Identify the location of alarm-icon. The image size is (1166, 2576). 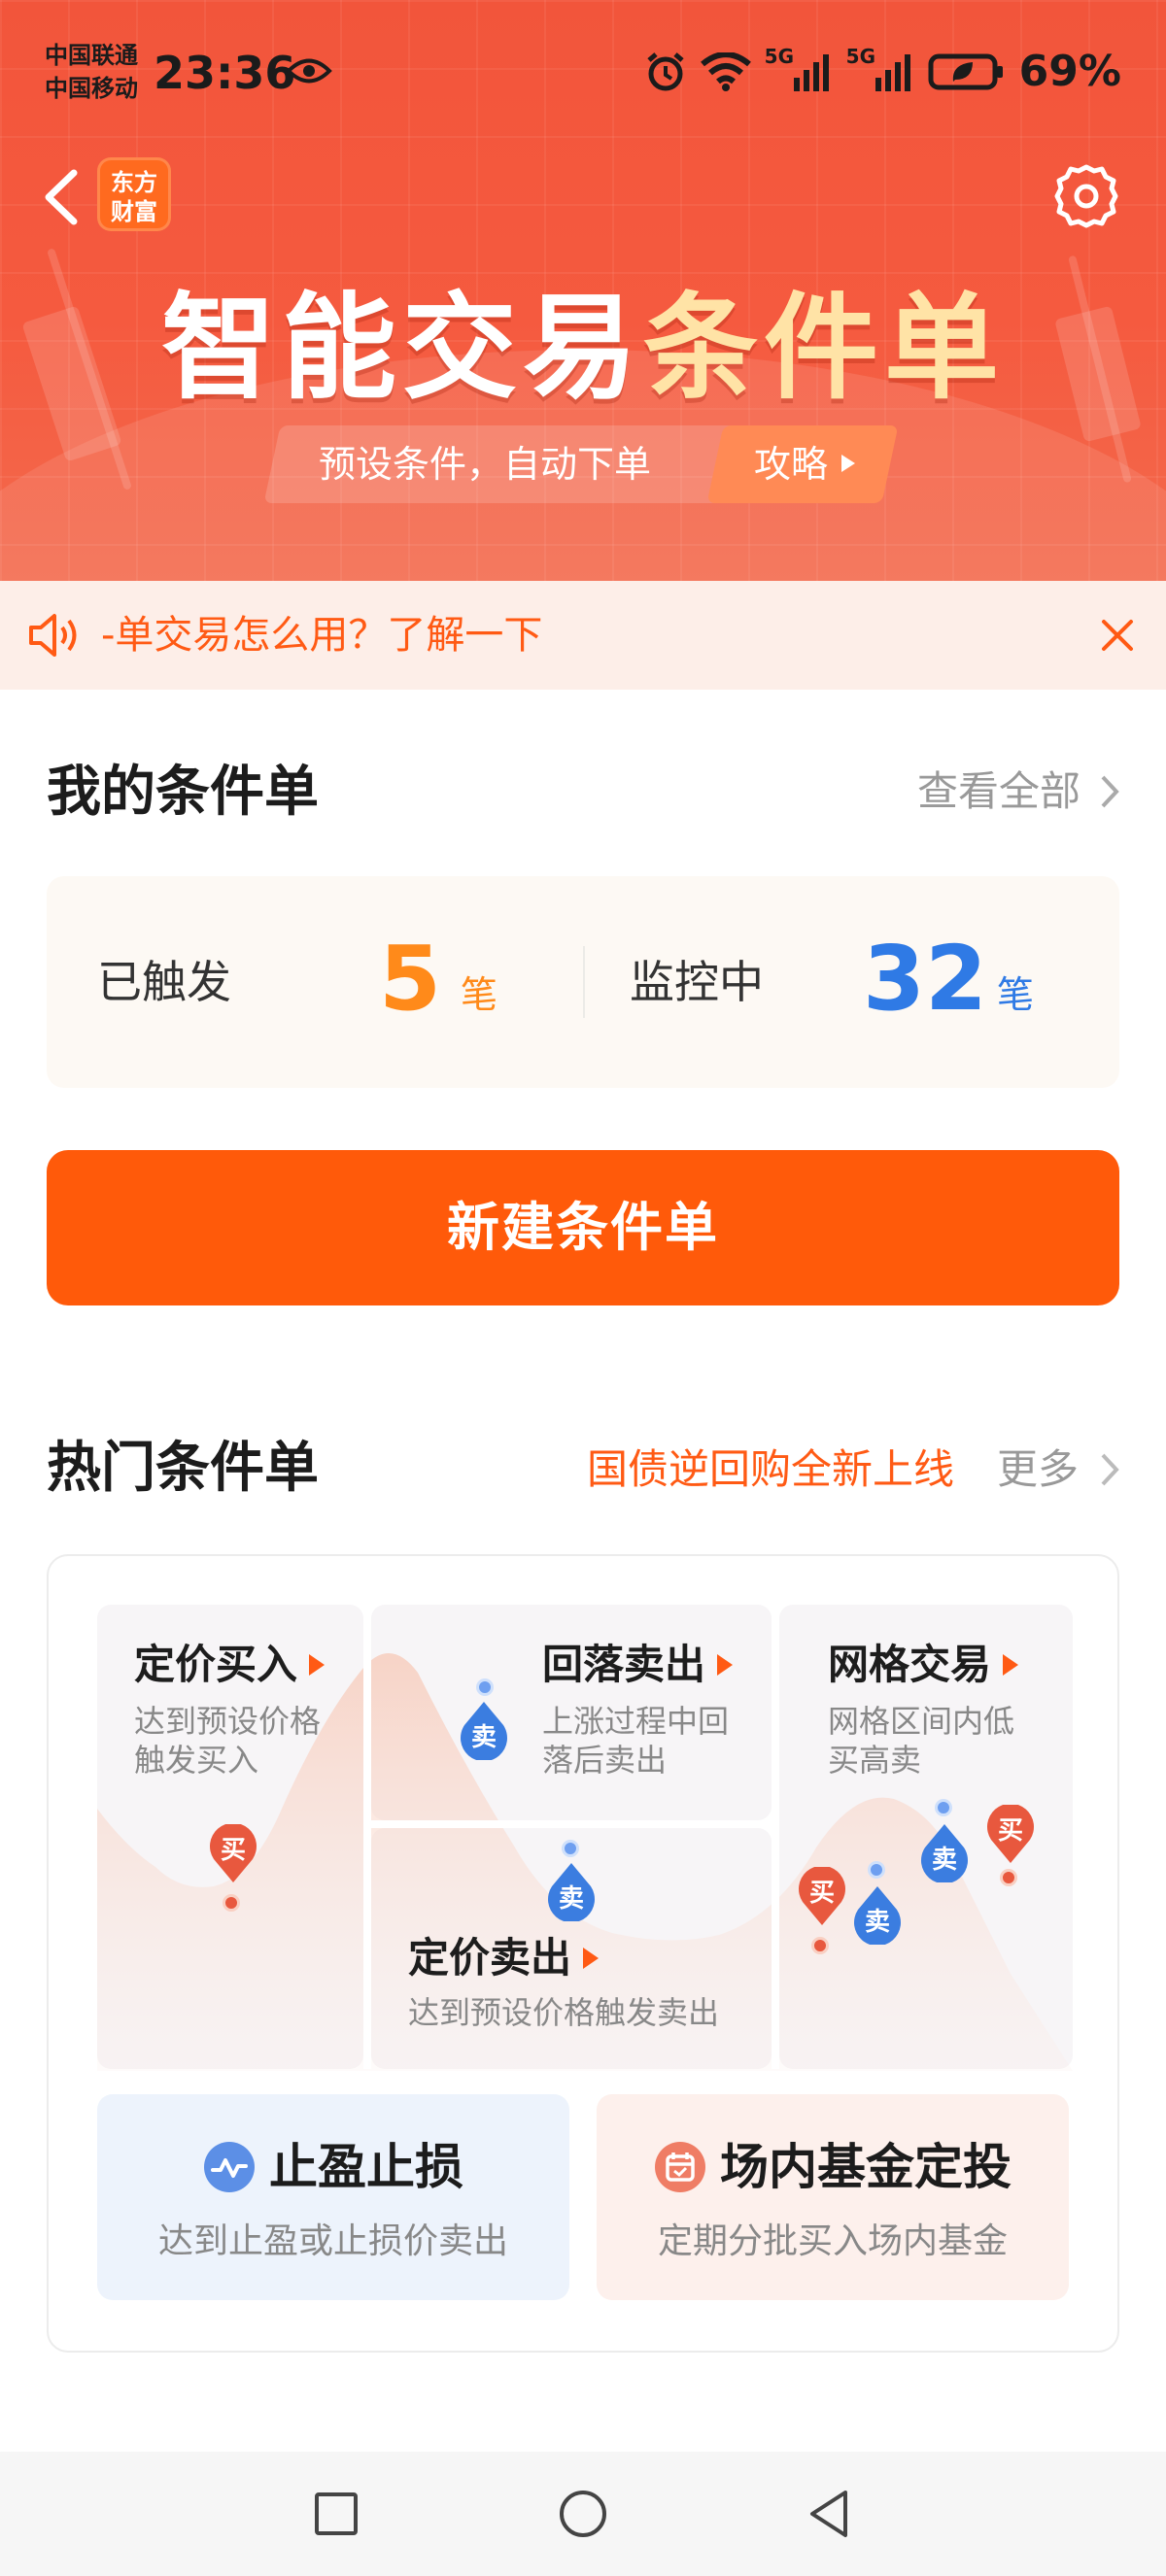
(665, 70).